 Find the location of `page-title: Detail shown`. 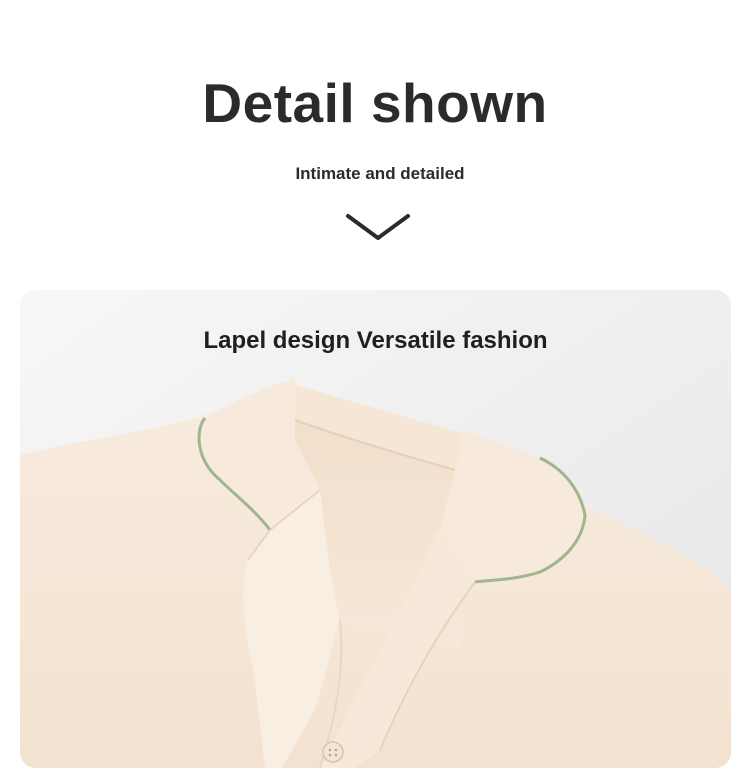

page-title: Detail shown is located at coordinates (375, 103).